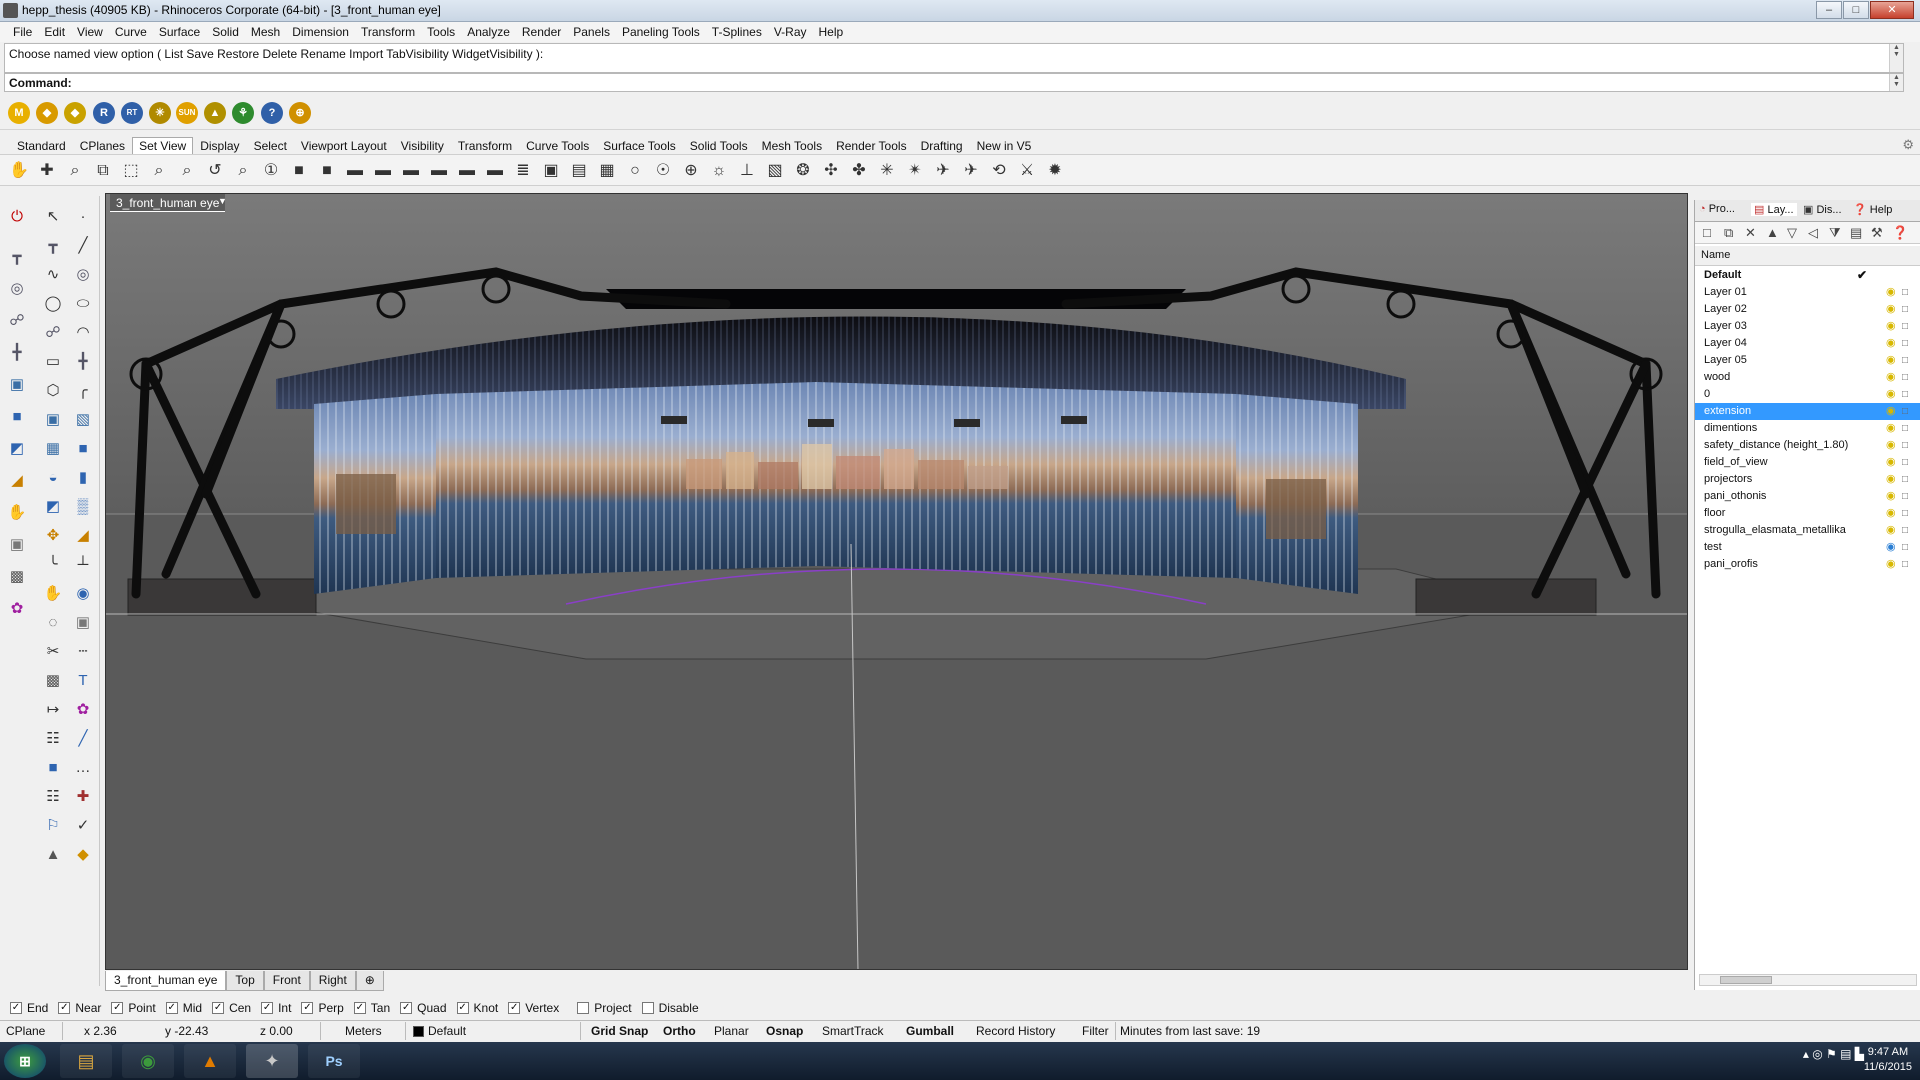 This screenshot has width=1920, height=1080. I want to click on tab-new-in-v5: New in V5, so click(1004, 145).